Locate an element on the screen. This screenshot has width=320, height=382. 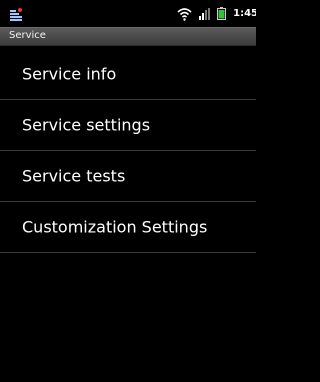
clock: 1:45 is located at coordinates (244, 13).